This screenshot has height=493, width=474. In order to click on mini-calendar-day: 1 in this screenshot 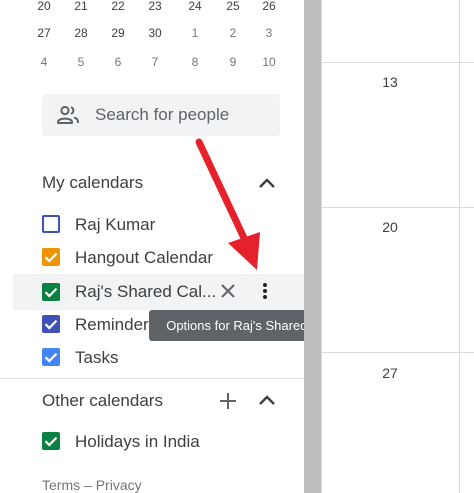, I will do `click(195, 33)`.